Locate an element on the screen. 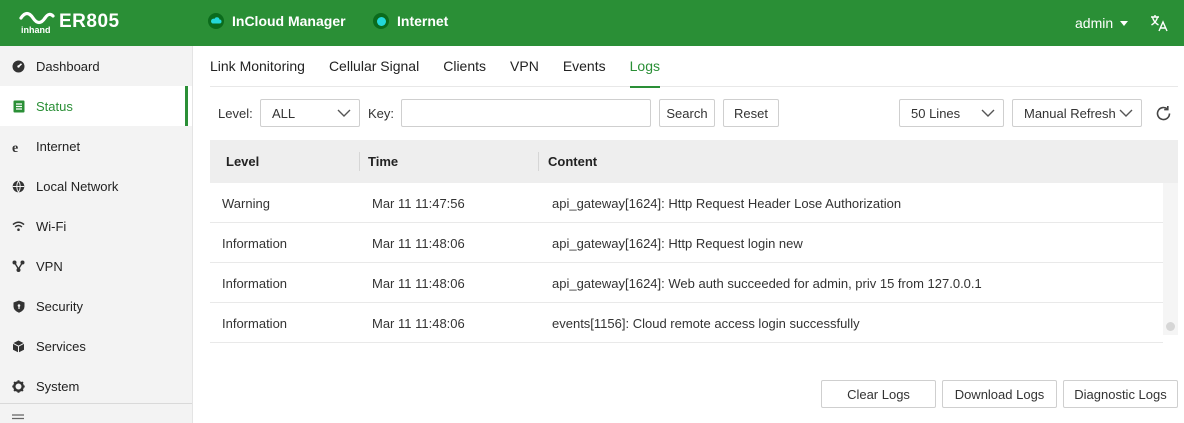 This screenshot has width=1184, height=423. sidebar-item-label: Dashboard is located at coordinates (68, 66).